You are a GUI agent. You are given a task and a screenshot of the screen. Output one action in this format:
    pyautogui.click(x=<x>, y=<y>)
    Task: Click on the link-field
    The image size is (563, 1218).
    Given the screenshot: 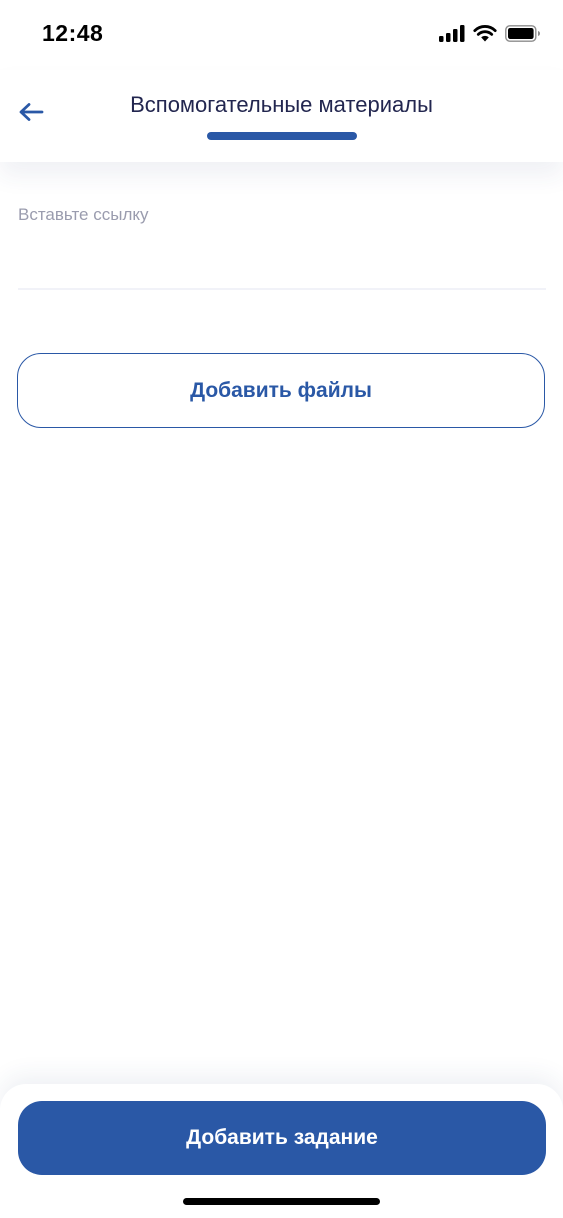 What is the action you would take?
    pyautogui.click(x=282, y=242)
    